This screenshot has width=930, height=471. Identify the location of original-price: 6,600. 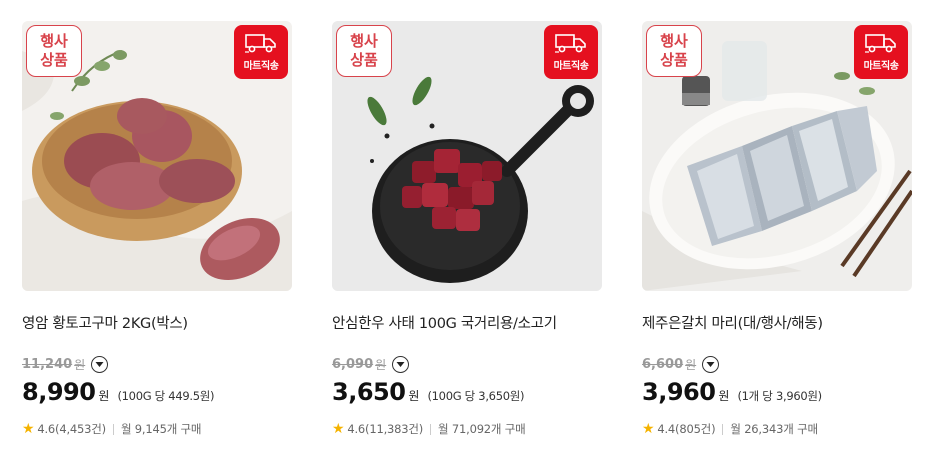
(663, 364).